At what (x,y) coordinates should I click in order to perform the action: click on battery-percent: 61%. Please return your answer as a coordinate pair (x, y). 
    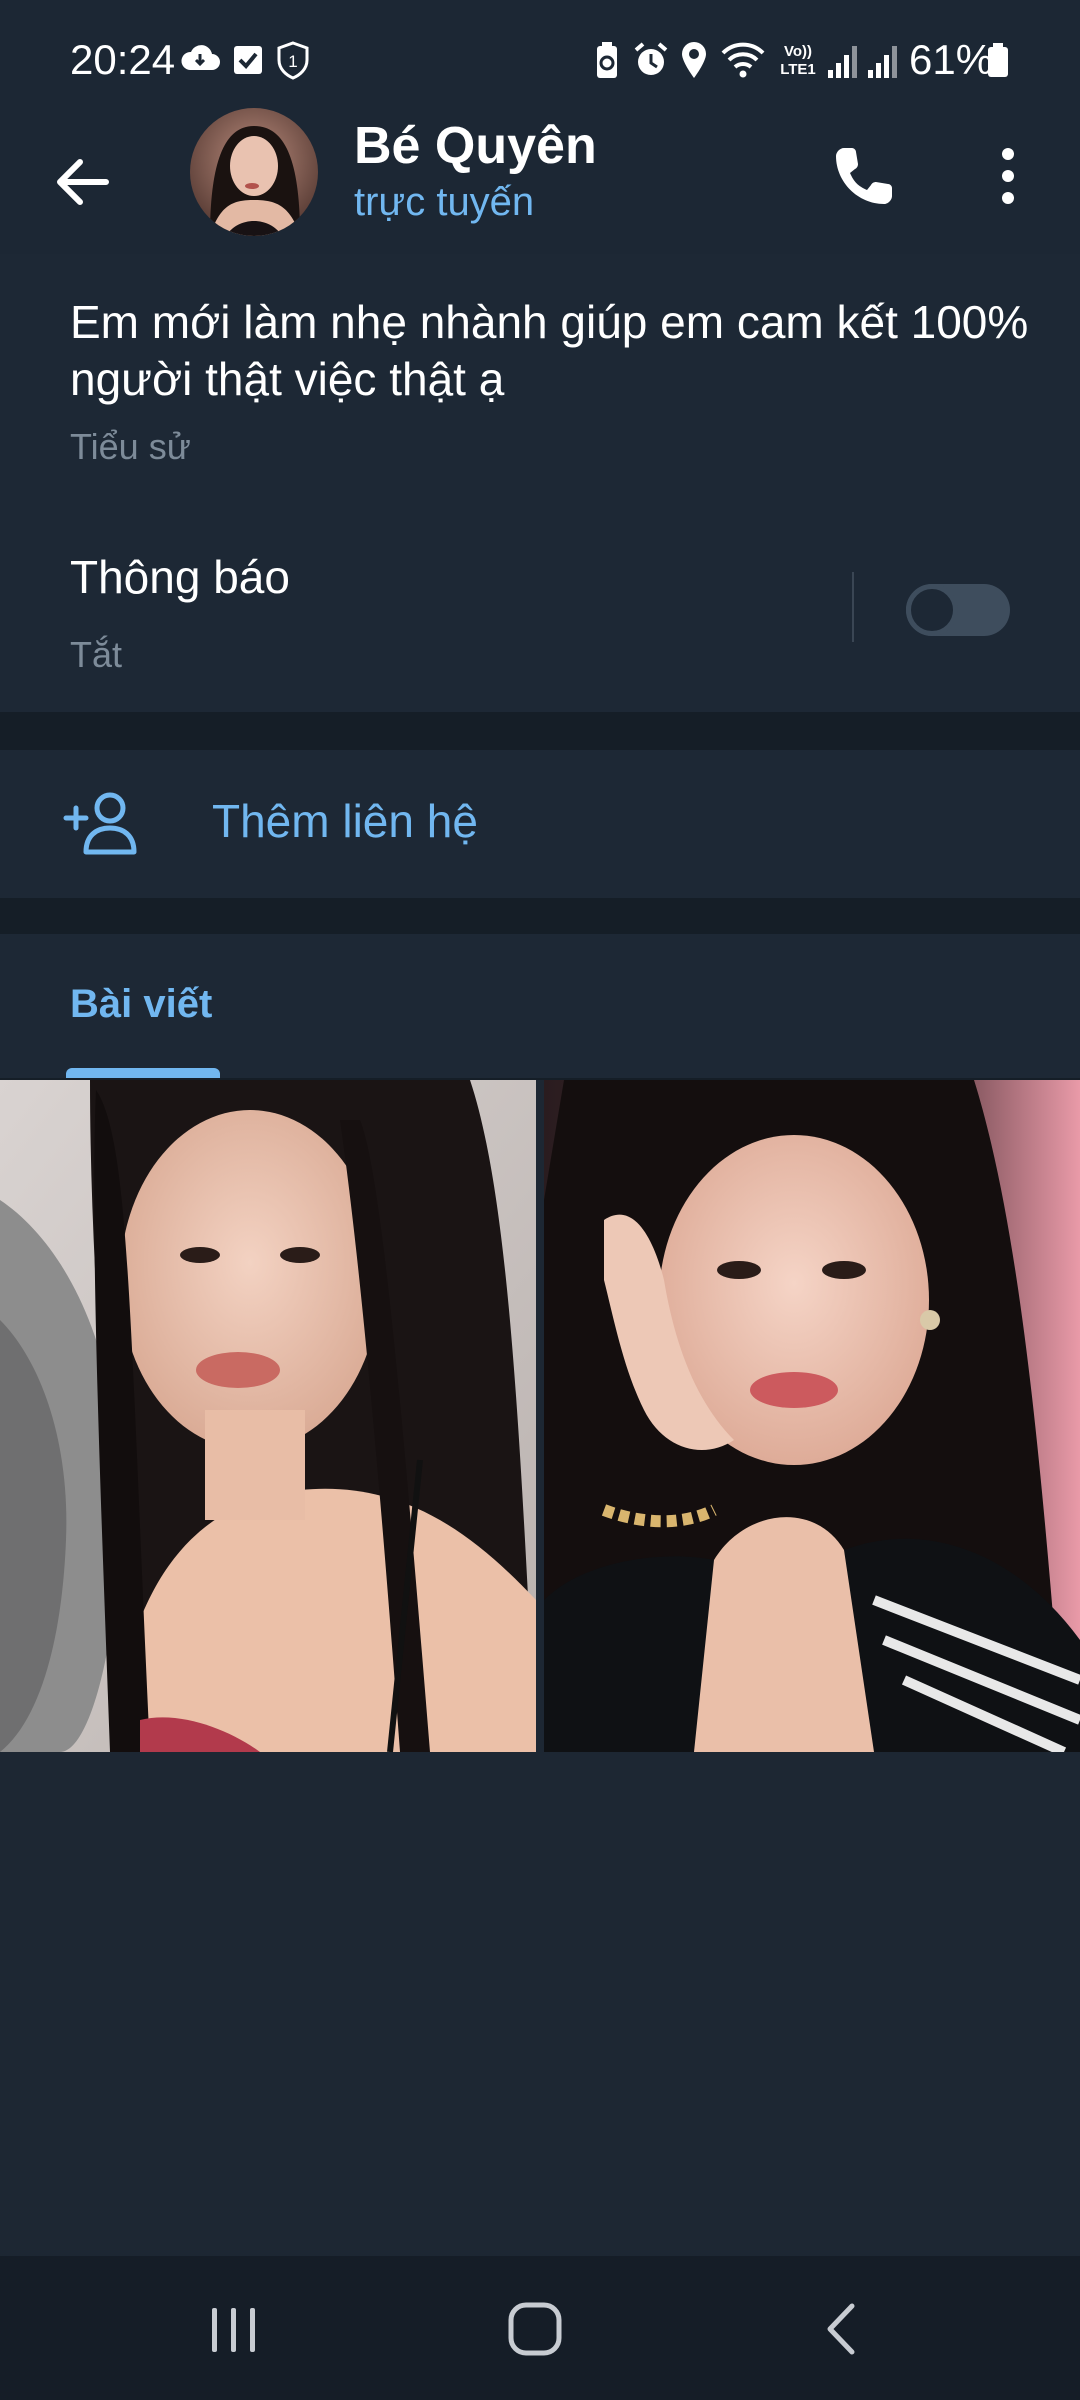
    Looking at the image, I should click on (951, 59).